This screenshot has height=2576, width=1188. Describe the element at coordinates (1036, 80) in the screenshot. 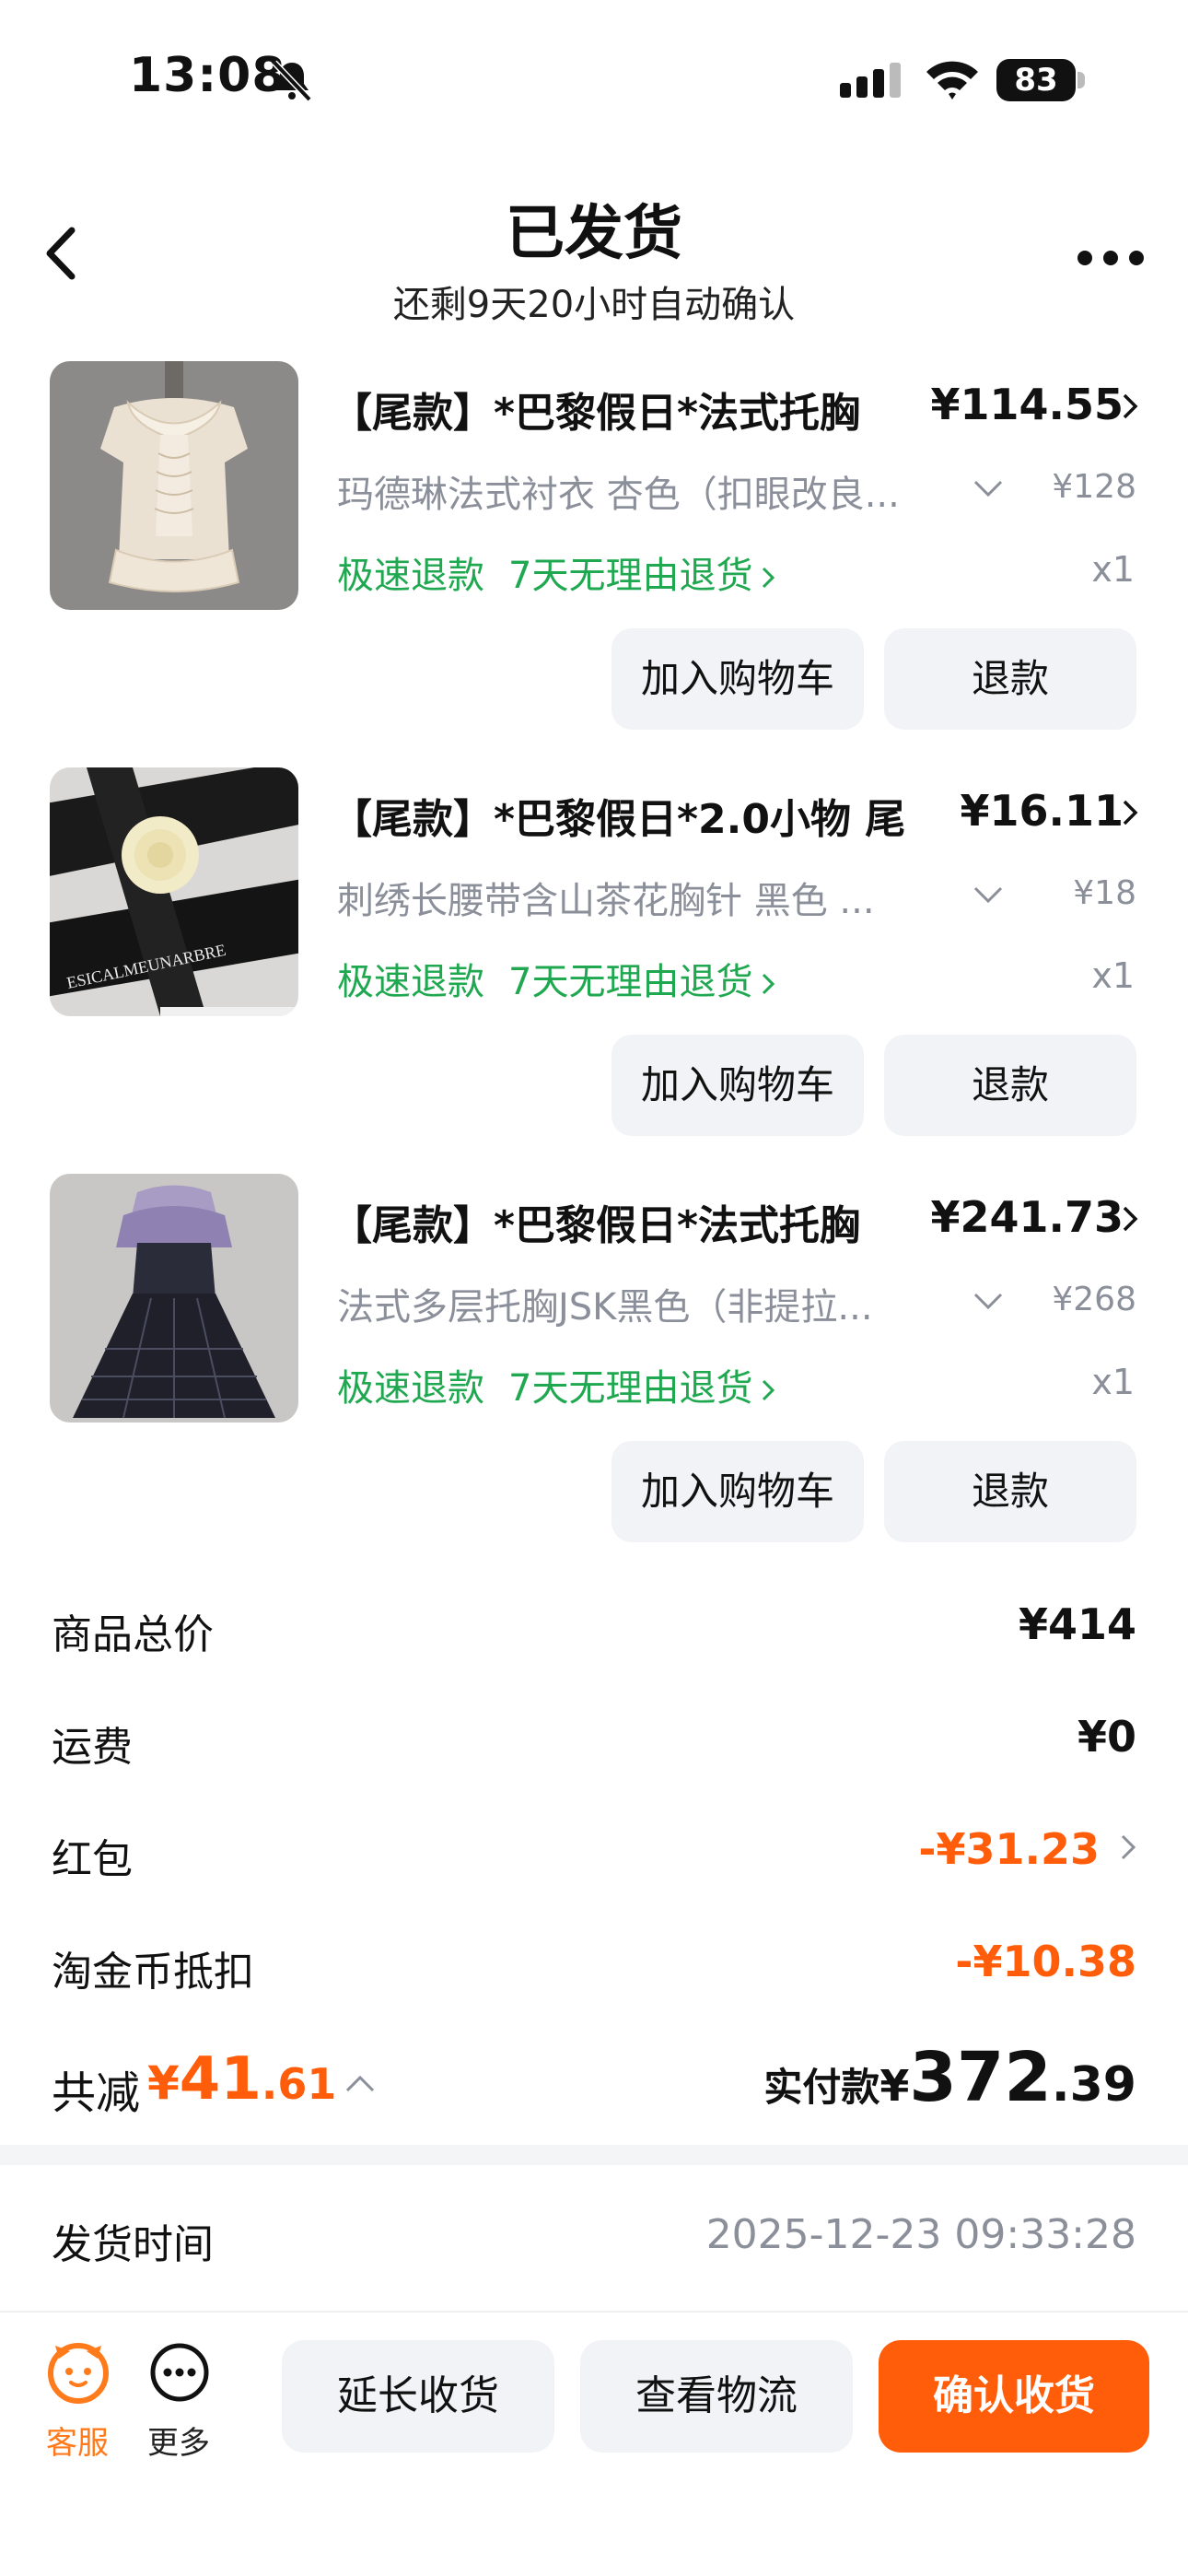

I see `battery-level: 83` at that location.